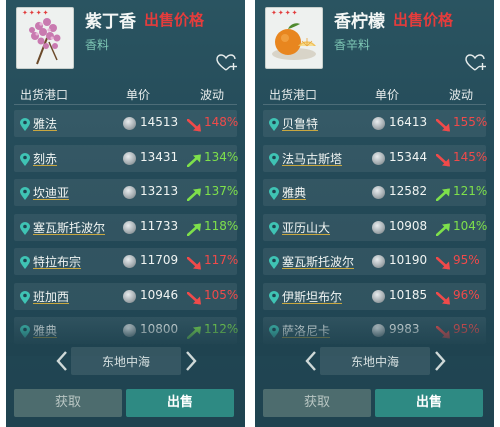 This screenshot has height=427, width=500. What do you see at coordinates (408, 122) in the screenshot?
I see `unit-price: 16413` at bounding box center [408, 122].